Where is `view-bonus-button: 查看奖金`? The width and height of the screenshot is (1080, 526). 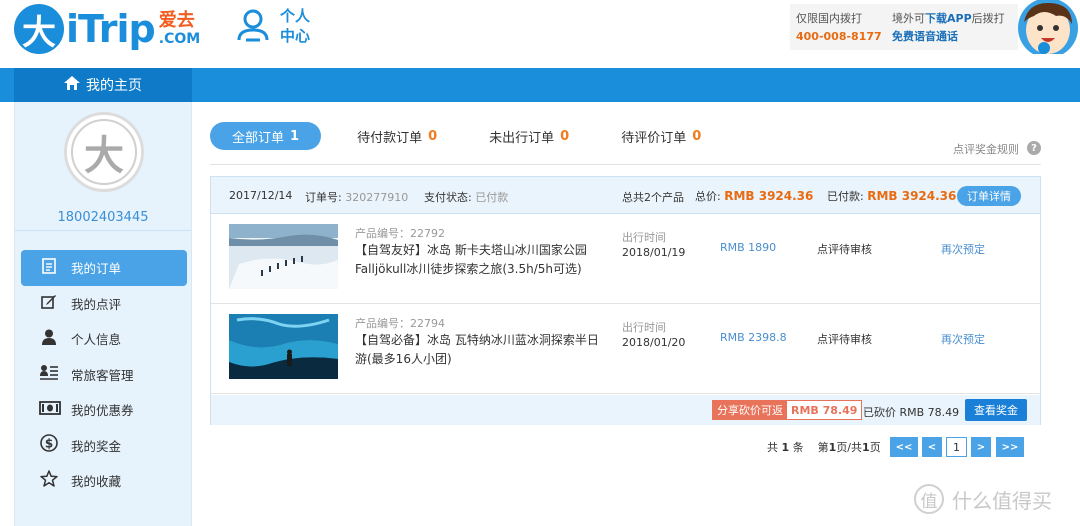
view-bonus-button: 查看奖金 is located at coordinates (996, 410).